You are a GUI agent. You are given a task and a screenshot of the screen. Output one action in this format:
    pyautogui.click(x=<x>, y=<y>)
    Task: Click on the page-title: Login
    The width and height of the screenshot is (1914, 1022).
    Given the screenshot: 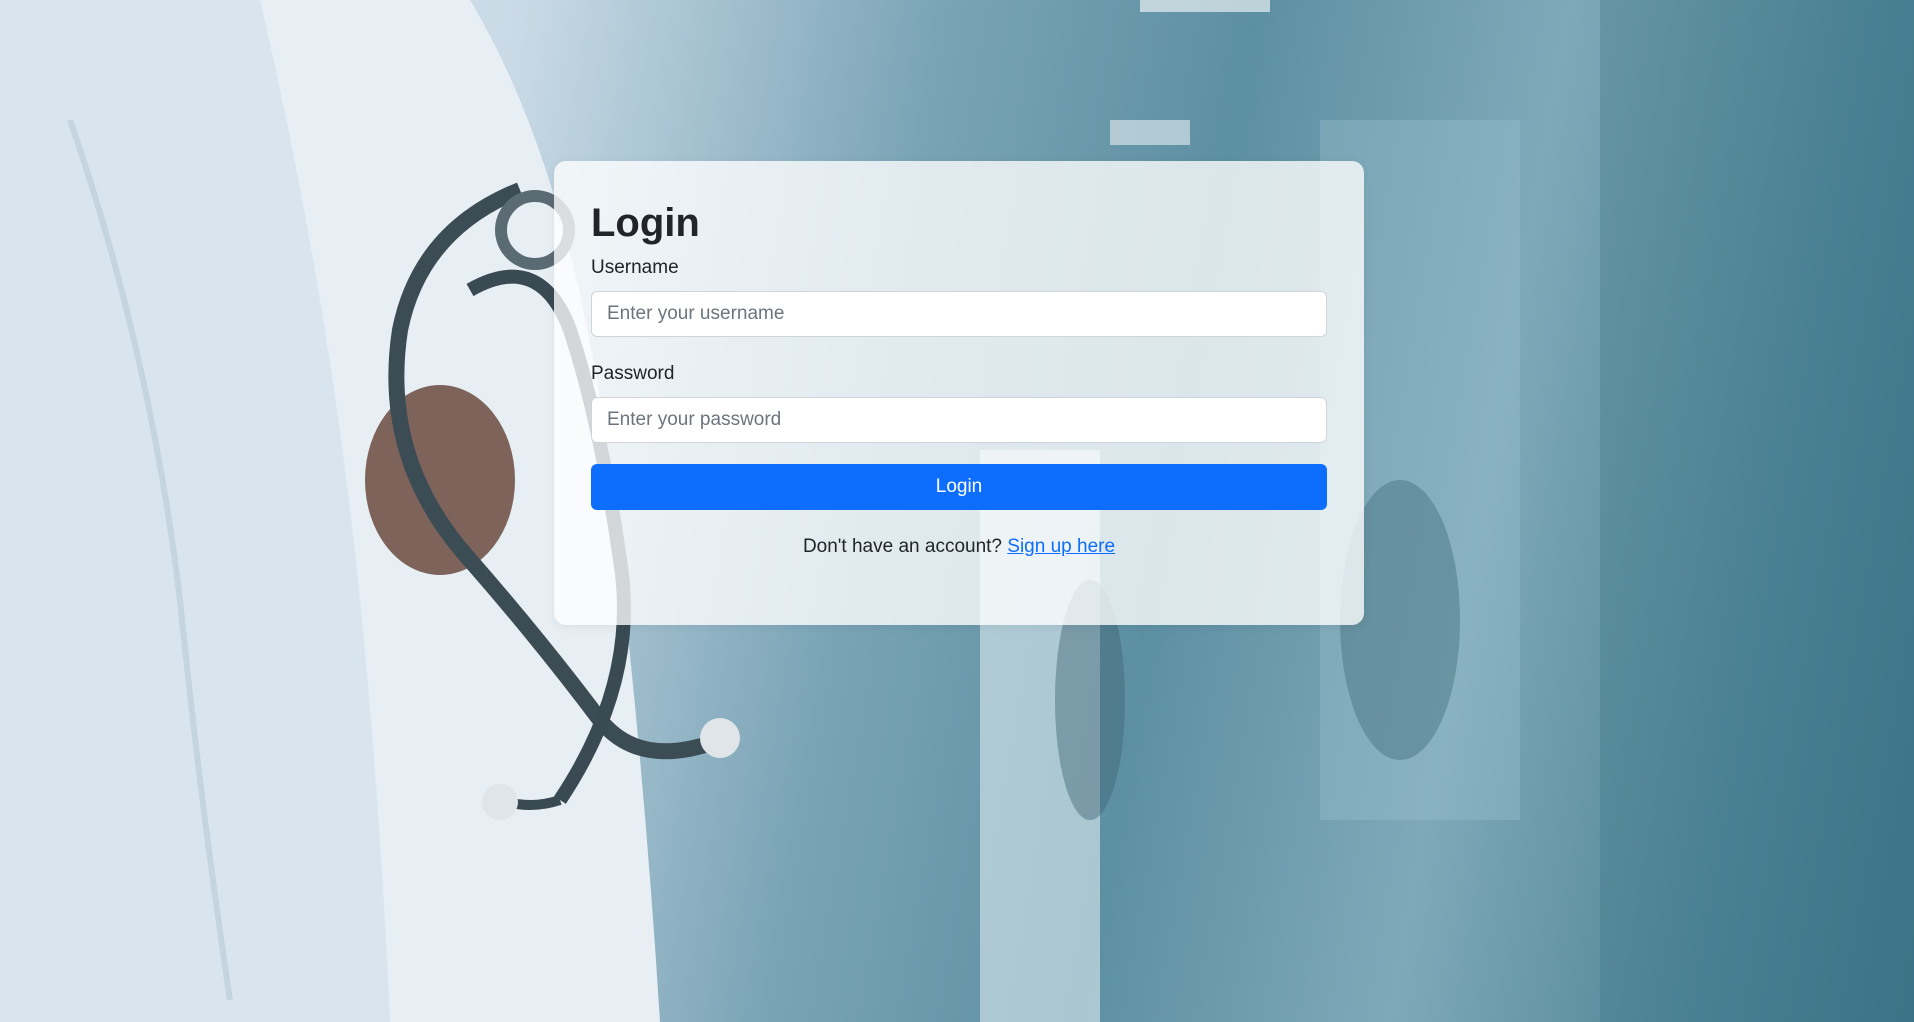 What is the action you would take?
    pyautogui.click(x=645, y=223)
    